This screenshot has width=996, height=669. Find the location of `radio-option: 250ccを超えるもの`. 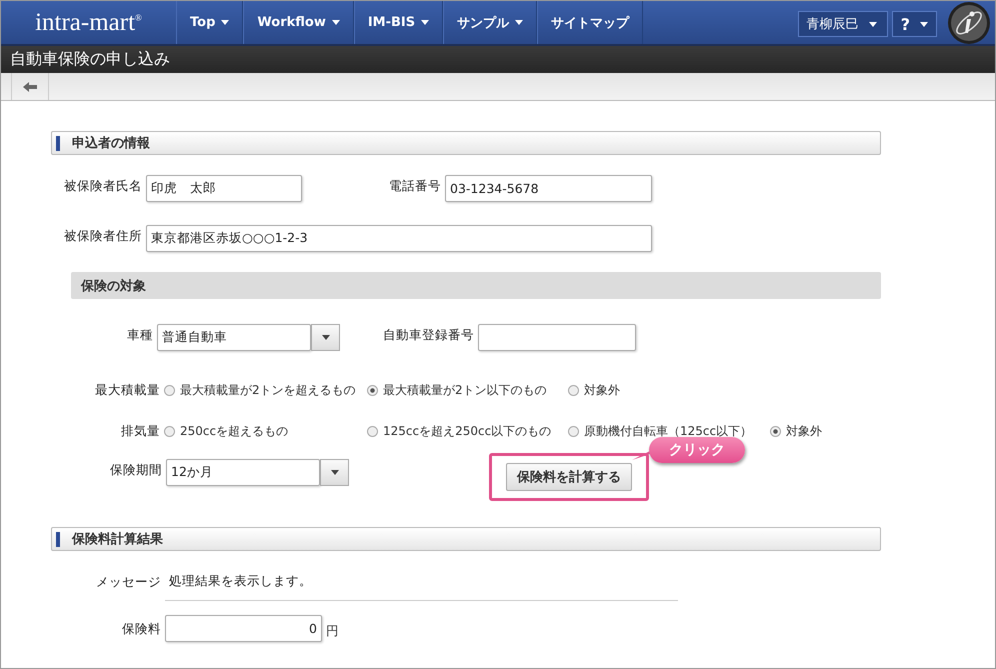

radio-option: 250ccを超えるもの is located at coordinates (265, 430).